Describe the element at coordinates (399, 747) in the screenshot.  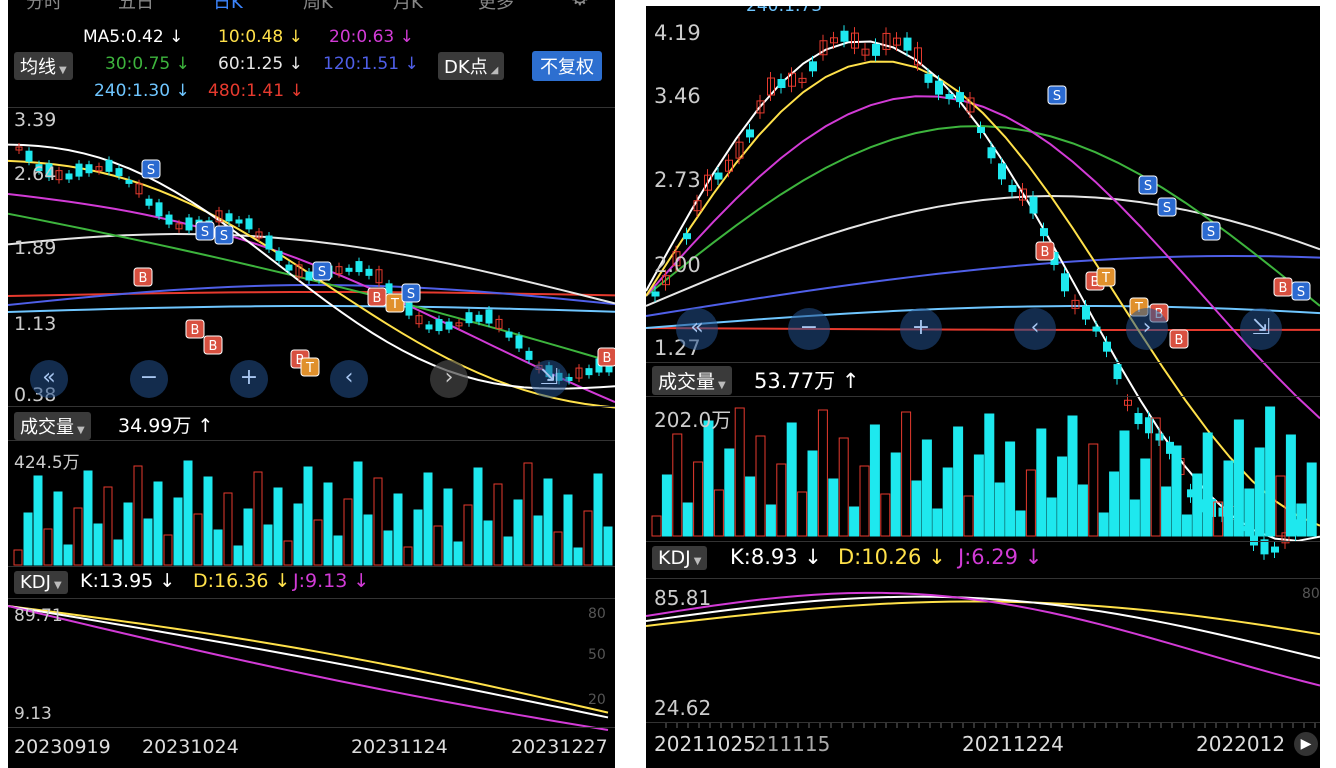
I see `date-label-3: 20231124` at that location.